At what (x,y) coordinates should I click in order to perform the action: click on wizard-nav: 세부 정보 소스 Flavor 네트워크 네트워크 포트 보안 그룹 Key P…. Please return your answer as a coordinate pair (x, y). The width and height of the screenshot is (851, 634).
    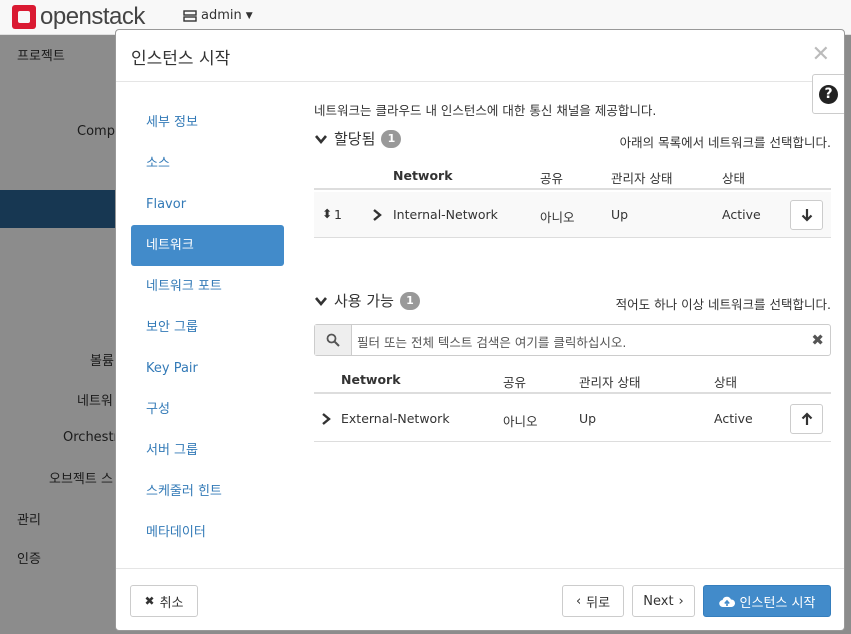
    Looking at the image, I should click on (207, 327).